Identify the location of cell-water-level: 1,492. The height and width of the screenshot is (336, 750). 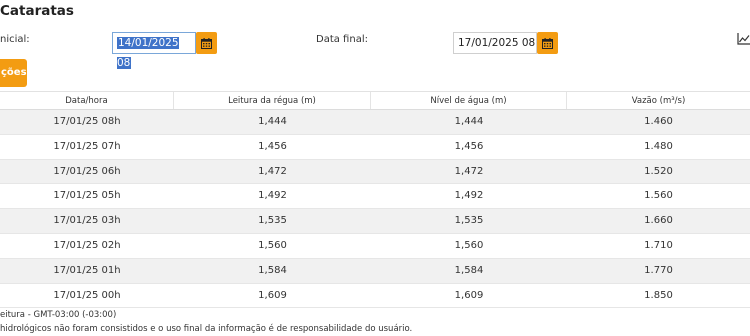
(469, 196).